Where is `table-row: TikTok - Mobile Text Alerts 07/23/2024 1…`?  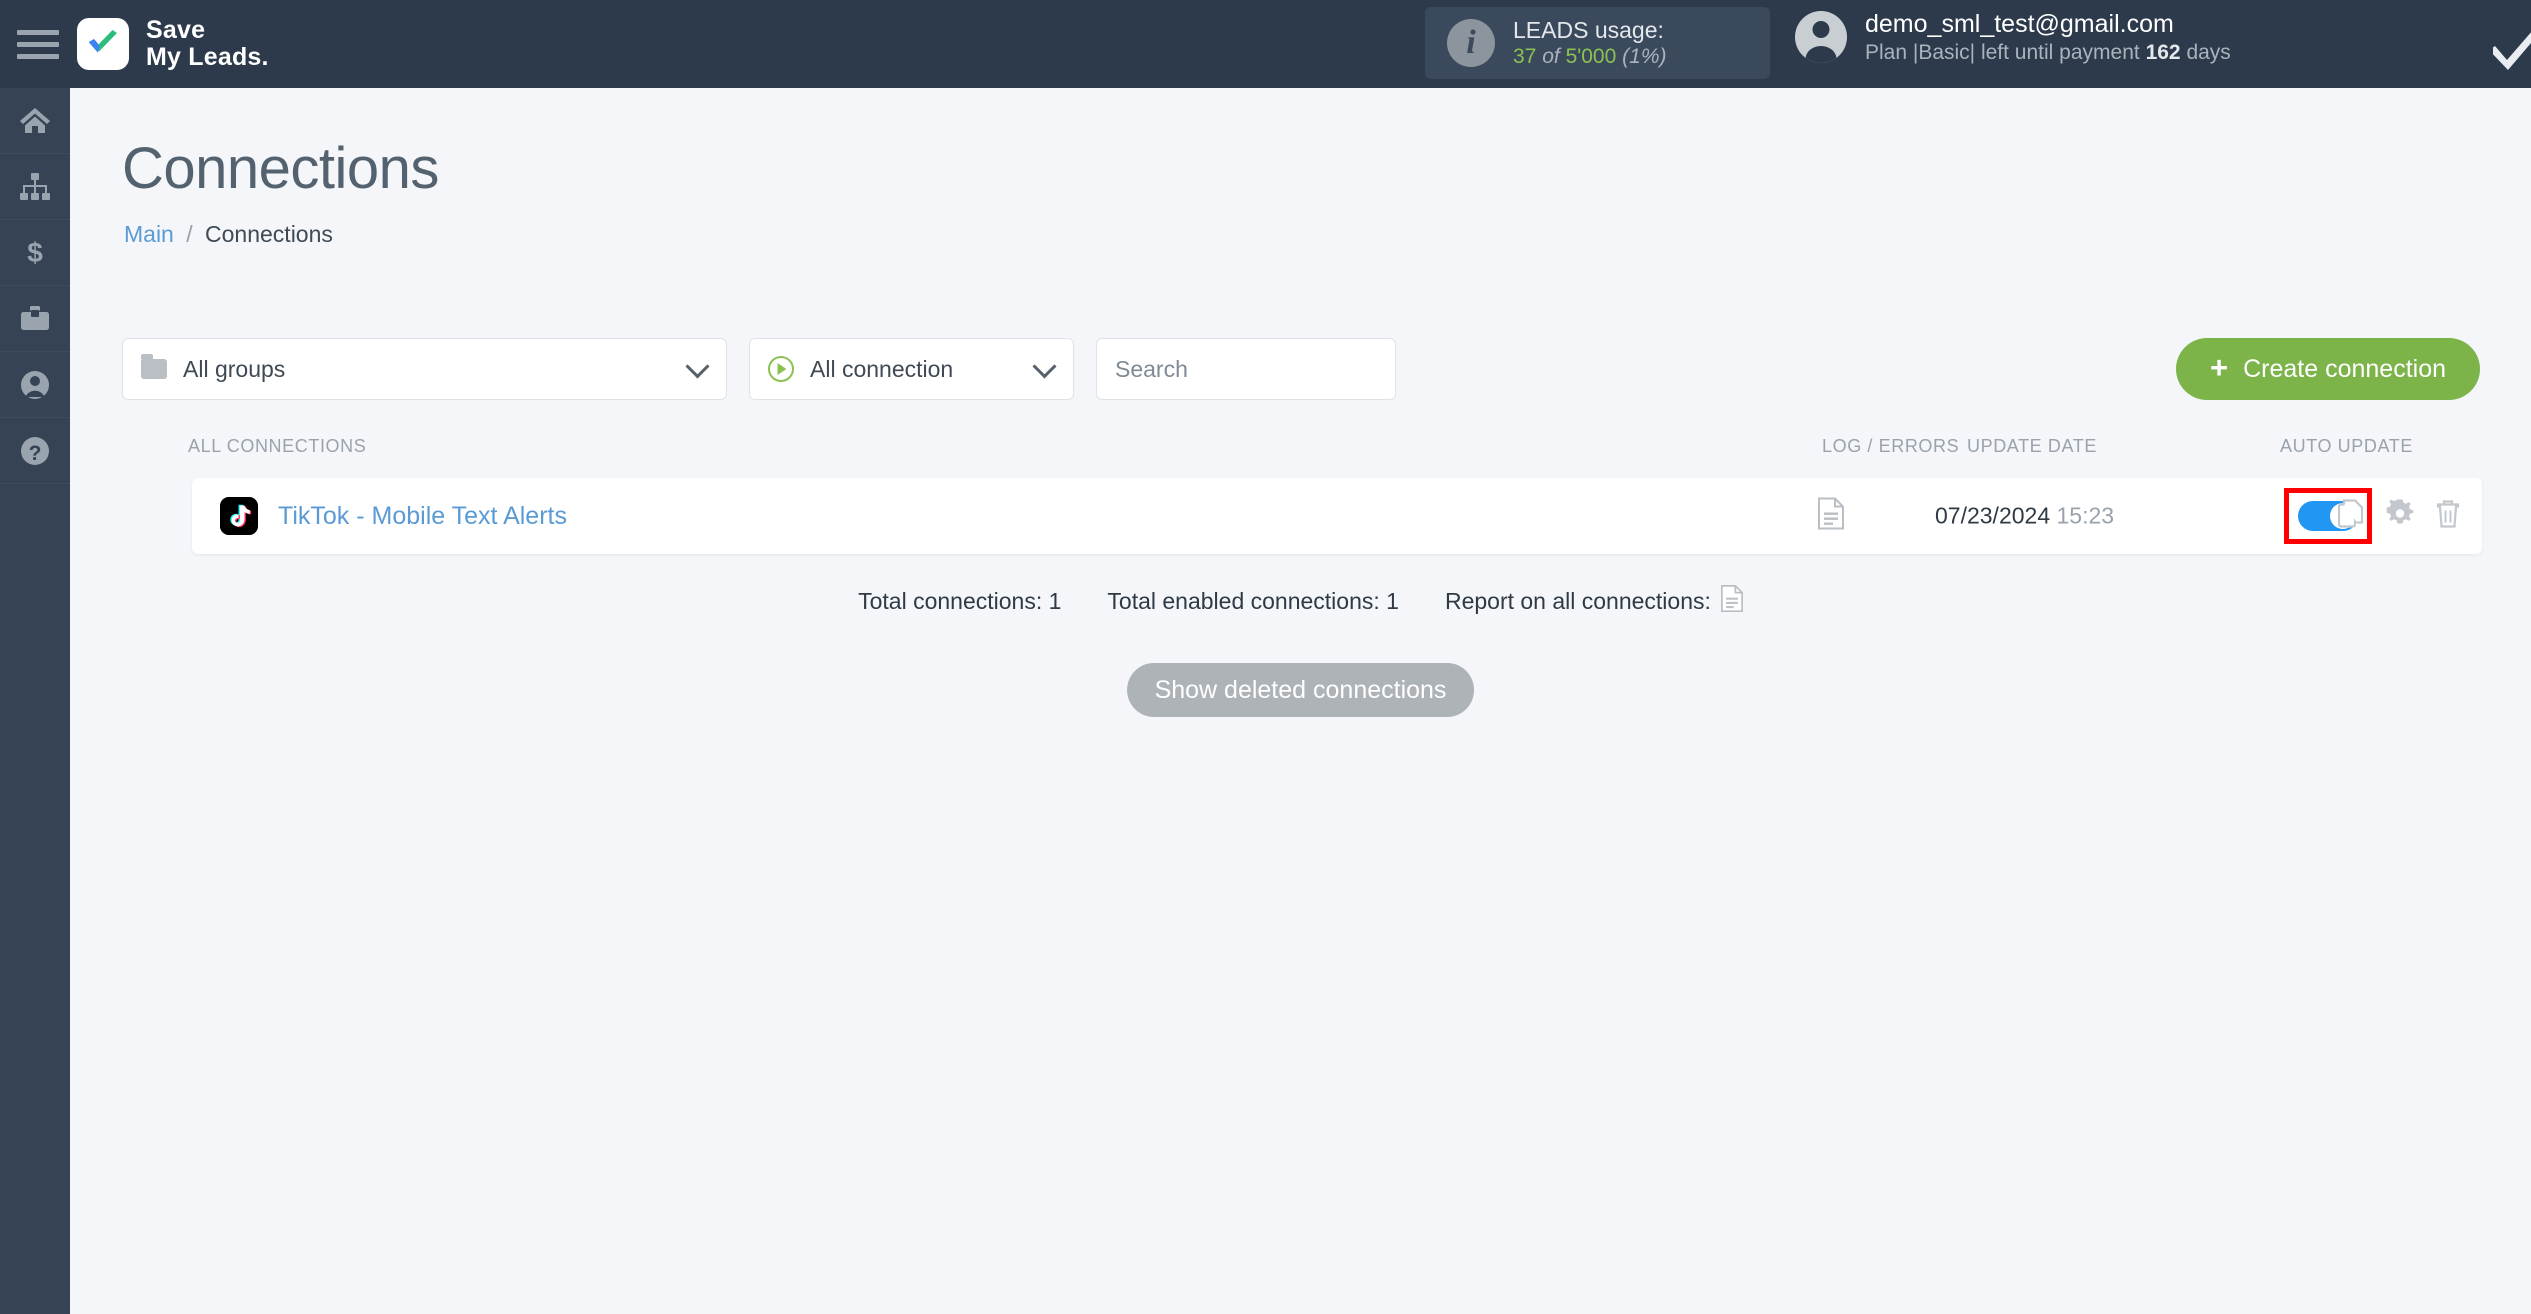 table-row: TikTok - Mobile Text Alerts 07/23/2024 1… is located at coordinates (1337, 516).